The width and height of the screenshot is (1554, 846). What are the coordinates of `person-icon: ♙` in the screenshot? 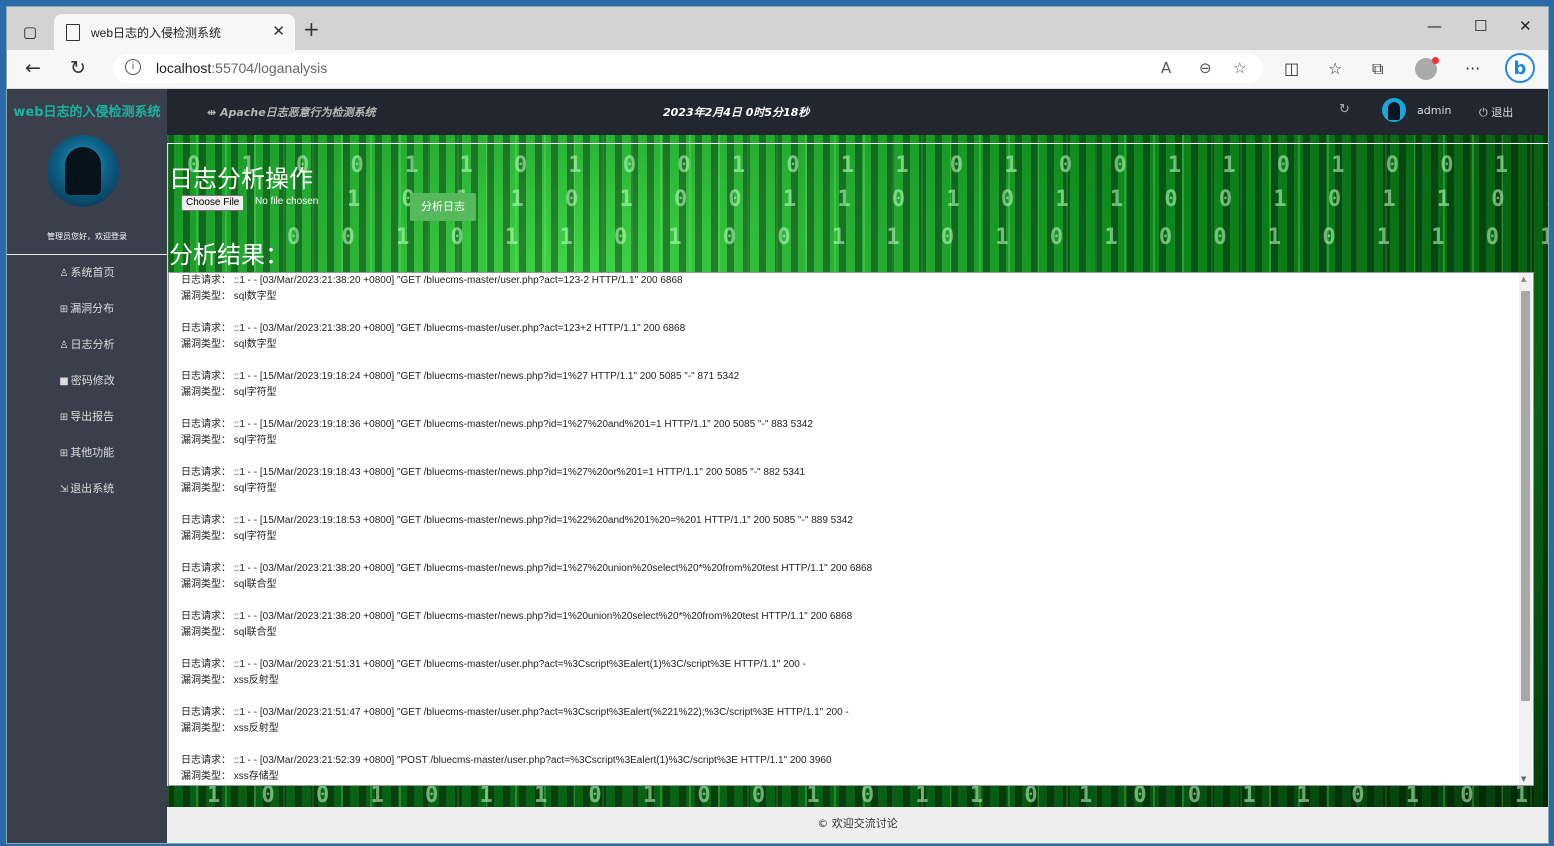 It's located at (64, 345).